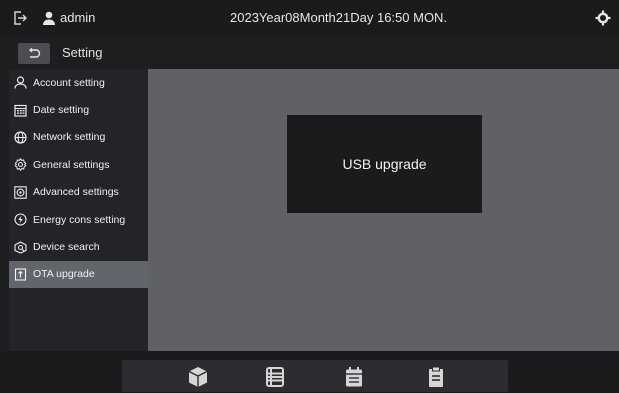 The image size is (619, 393). Describe the element at coordinates (49, 18) in the screenshot. I see `user-icon` at that location.